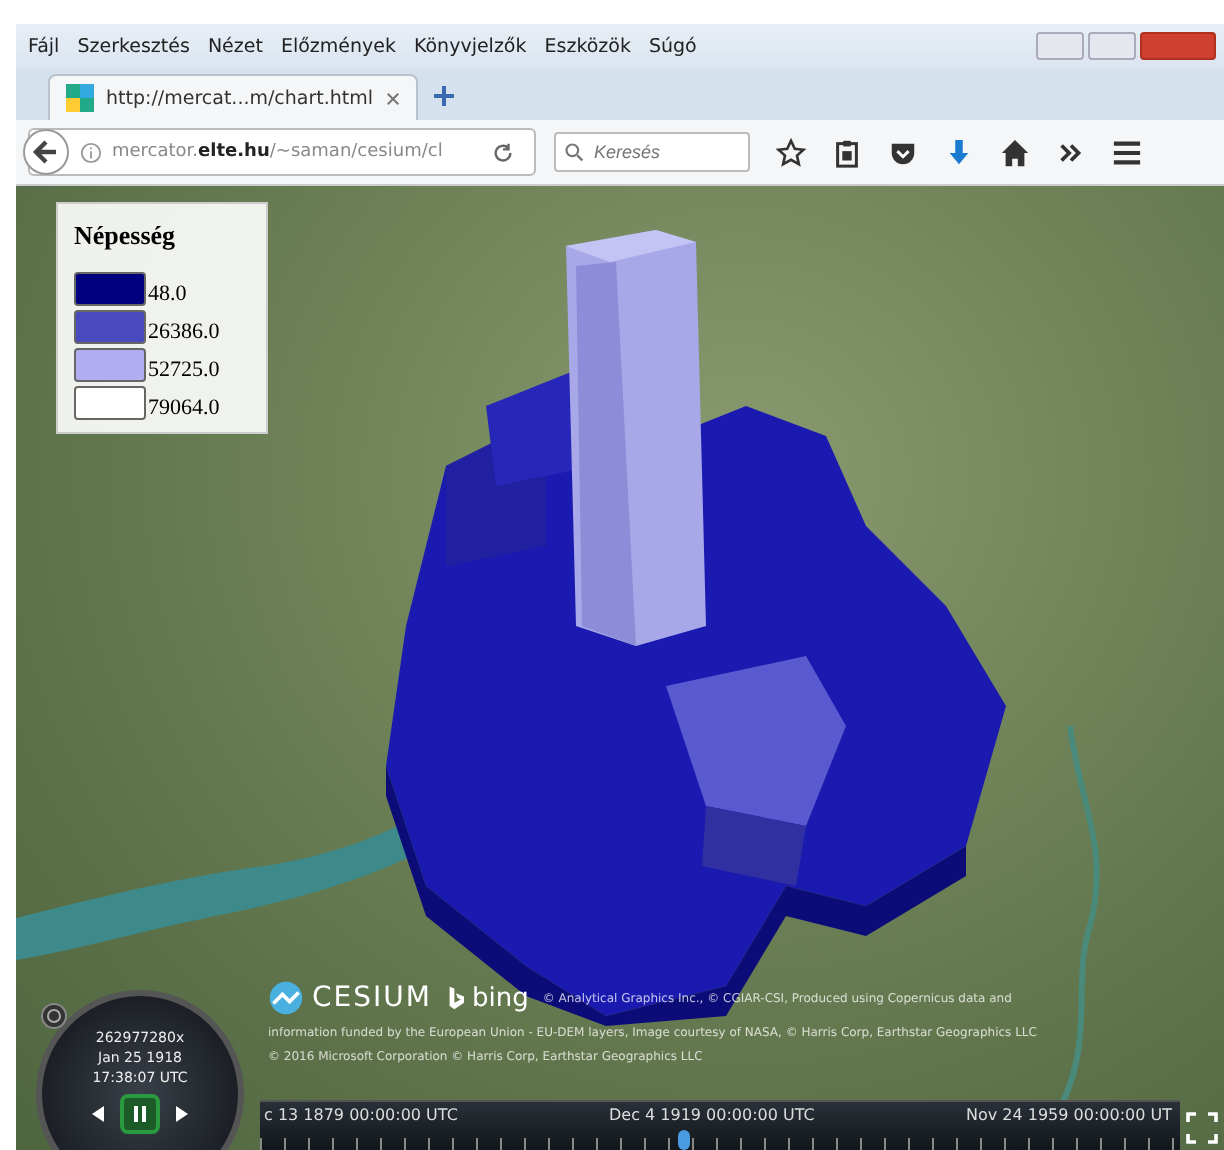 This screenshot has height=1150, width=1224. I want to click on play-icon, so click(182, 1114).